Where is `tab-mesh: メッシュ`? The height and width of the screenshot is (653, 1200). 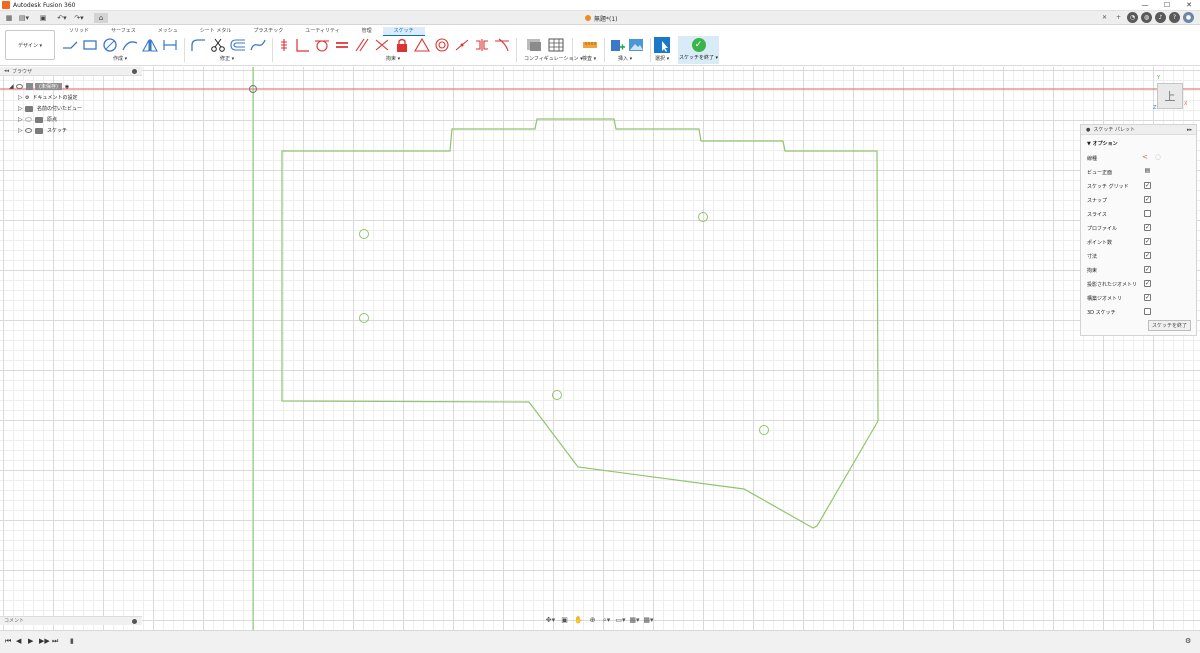
tab-mesh: メッシュ is located at coordinates (168, 31).